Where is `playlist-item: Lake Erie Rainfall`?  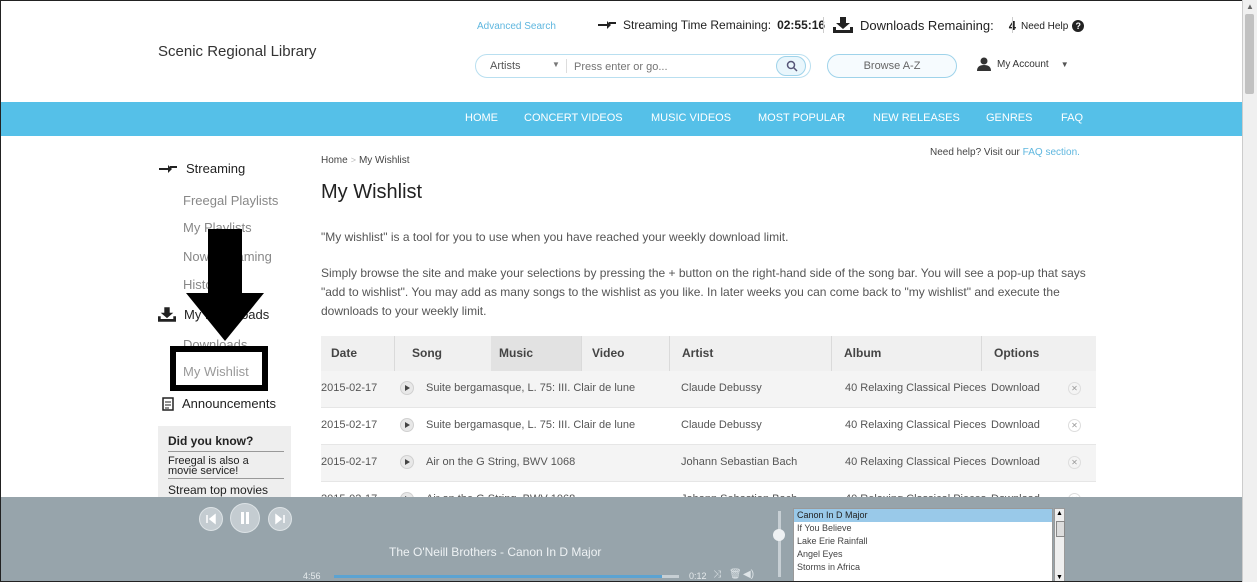
playlist-item: Lake Erie Rainfall is located at coordinates (923, 541).